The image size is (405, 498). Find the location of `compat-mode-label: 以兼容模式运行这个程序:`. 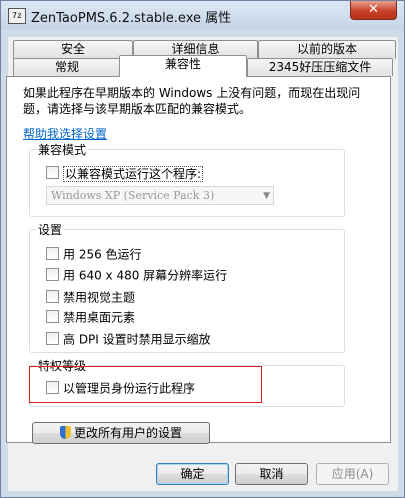

compat-mode-label: 以兼容模式运行这个程序: is located at coordinates (133, 173).